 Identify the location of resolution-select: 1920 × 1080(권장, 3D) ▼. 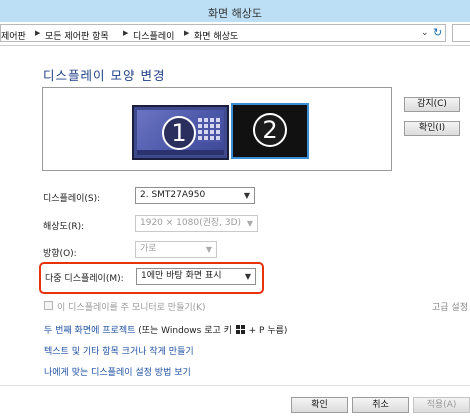
(196, 223).